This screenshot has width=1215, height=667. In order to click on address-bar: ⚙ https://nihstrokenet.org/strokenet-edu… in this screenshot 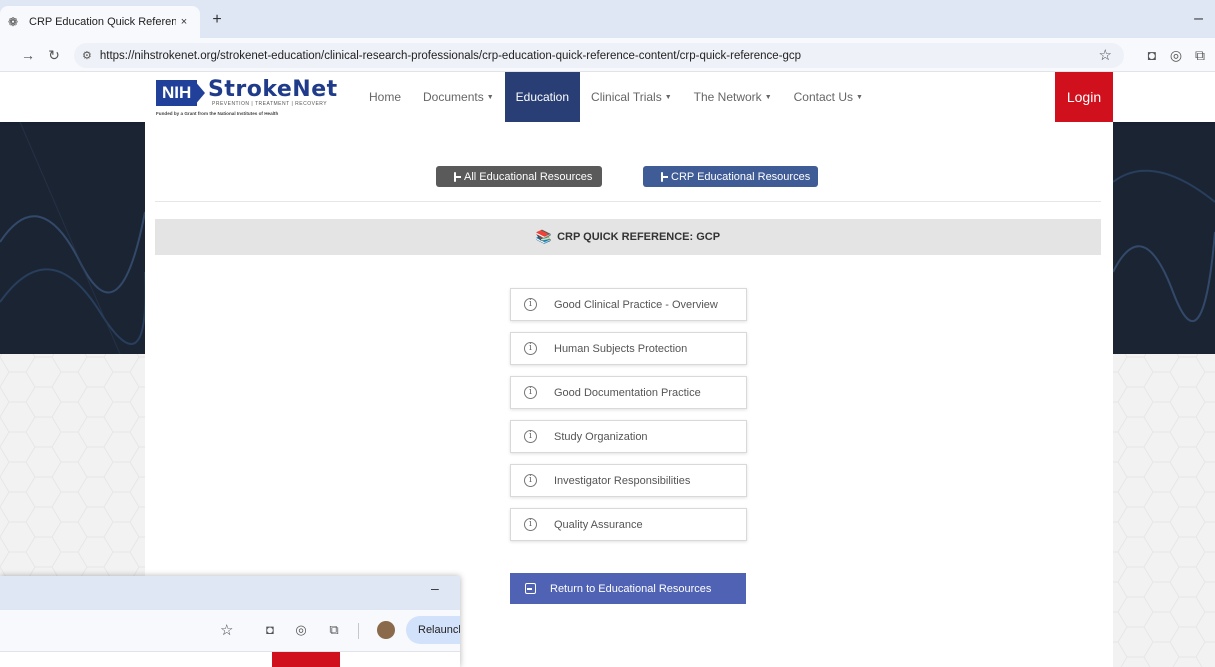, I will do `click(599, 55)`.